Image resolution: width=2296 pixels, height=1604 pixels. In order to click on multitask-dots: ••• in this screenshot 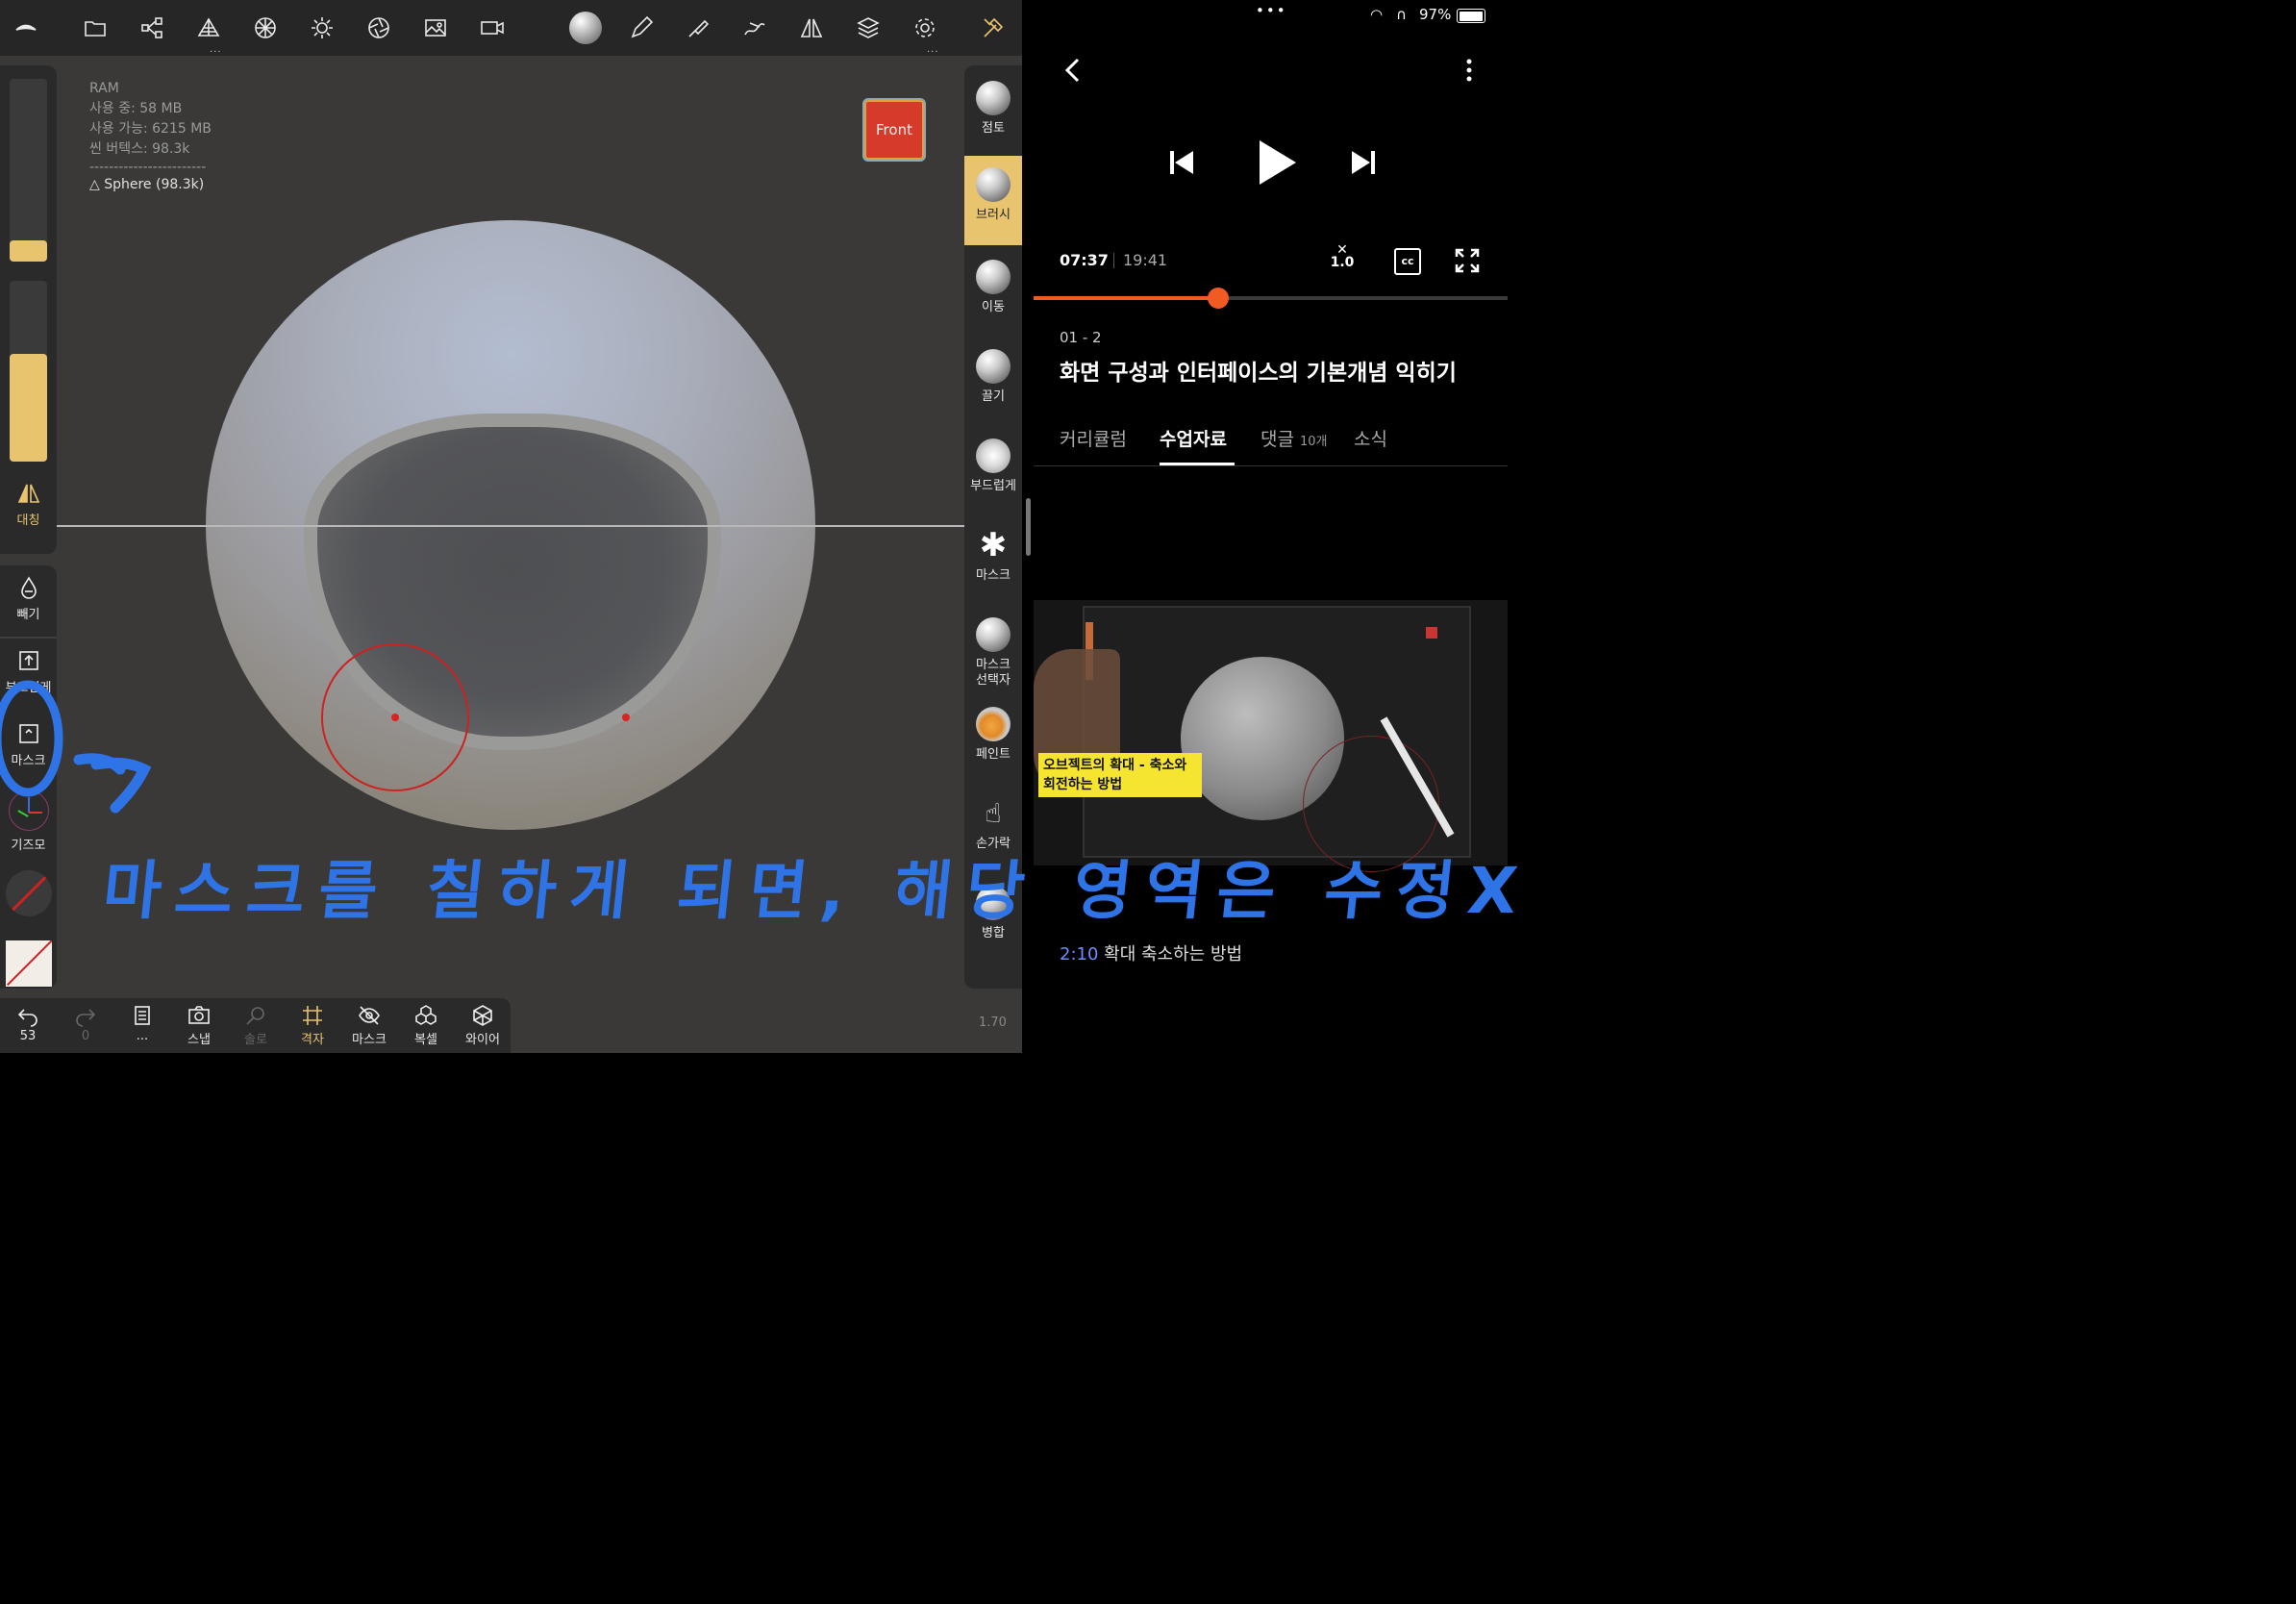, I will do `click(1271, 10)`.